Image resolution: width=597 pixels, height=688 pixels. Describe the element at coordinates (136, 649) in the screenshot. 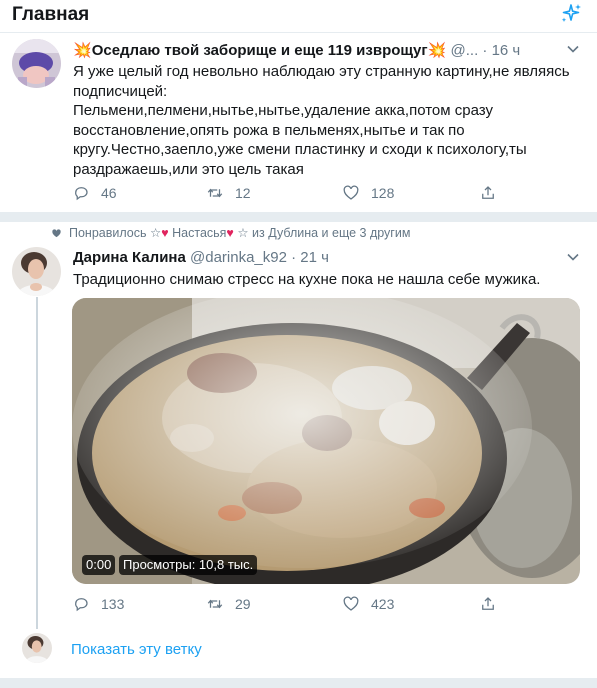

I see `show-thread-link: Показать эту ветку` at that location.